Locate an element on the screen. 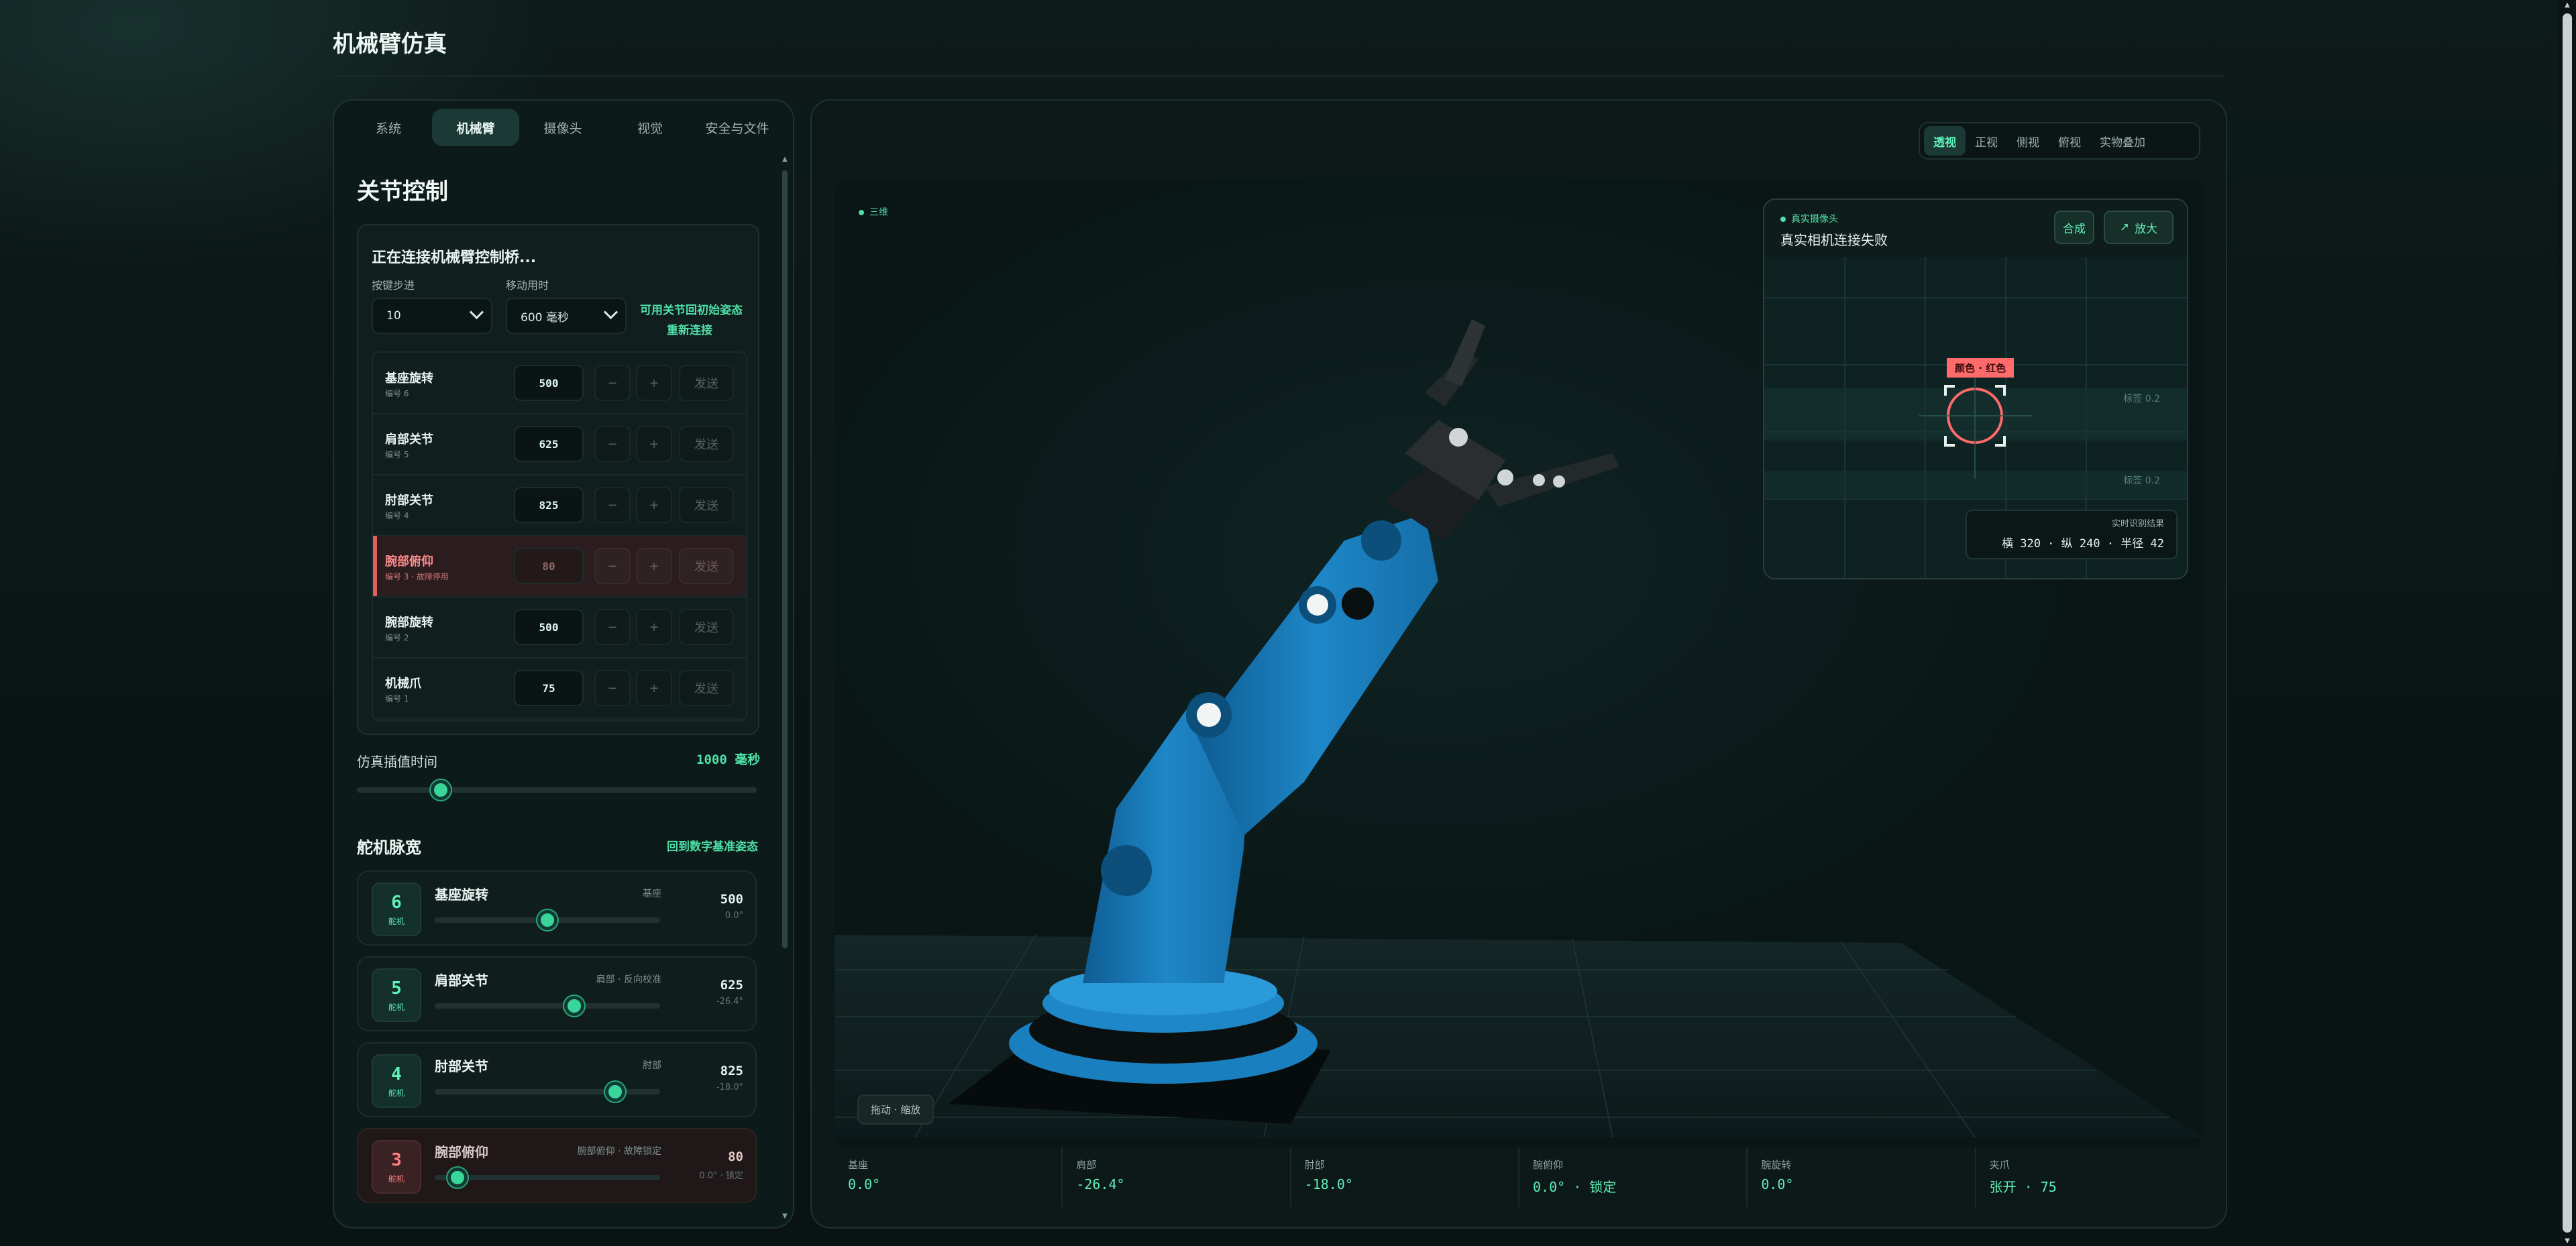 Image resolution: width=2576 pixels, height=1246 pixels. view-tab-top: 俯视 is located at coordinates (2069, 141).